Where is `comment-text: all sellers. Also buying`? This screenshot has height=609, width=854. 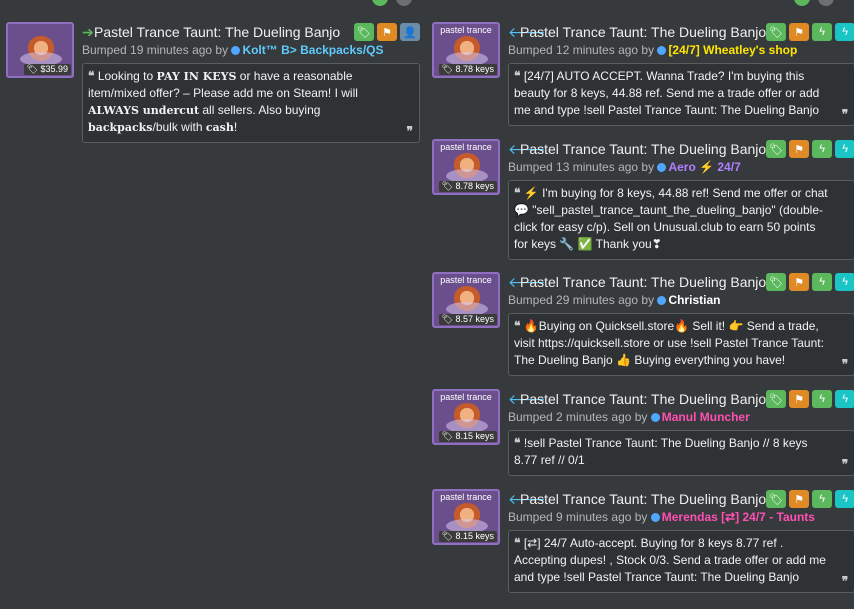 comment-text: all sellers. Also buying is located at coordinates (260, 110).